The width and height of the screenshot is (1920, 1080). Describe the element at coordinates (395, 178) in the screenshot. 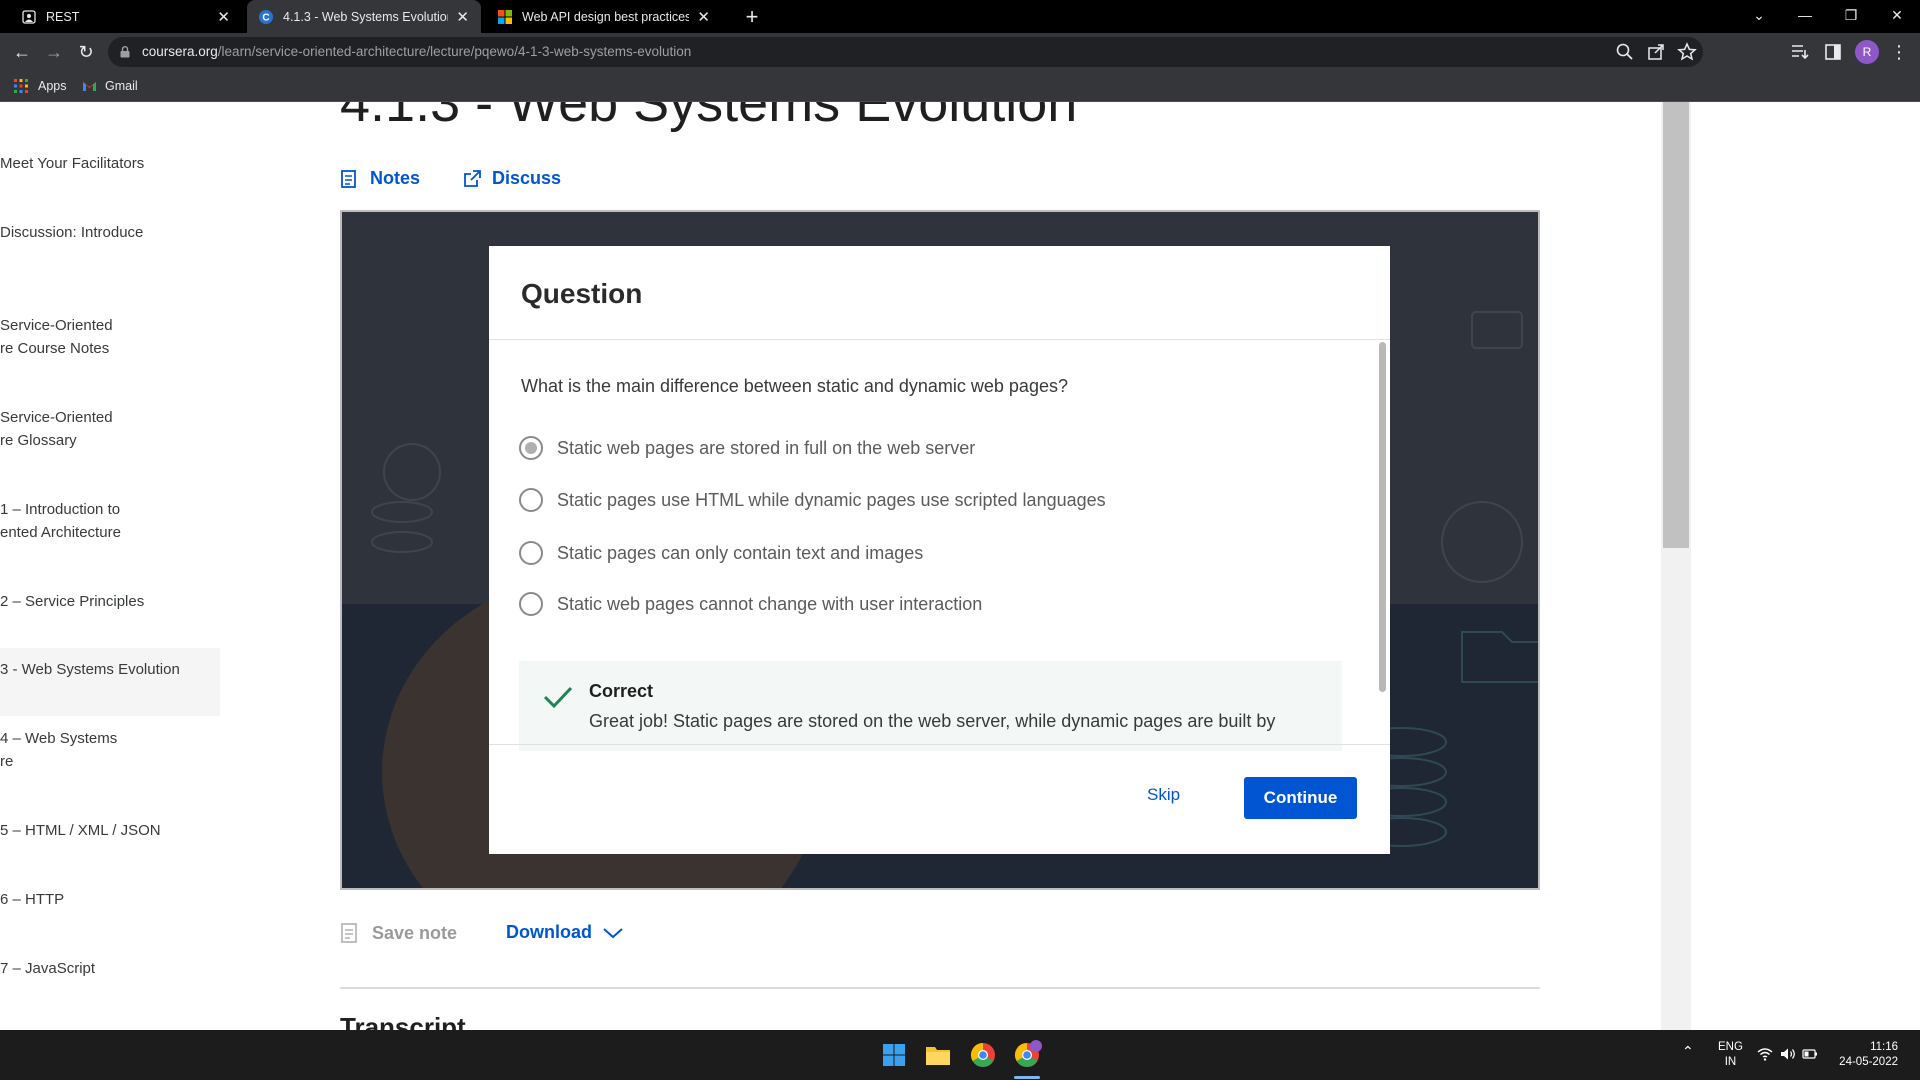

I see `notes-label: Notes` at that location.